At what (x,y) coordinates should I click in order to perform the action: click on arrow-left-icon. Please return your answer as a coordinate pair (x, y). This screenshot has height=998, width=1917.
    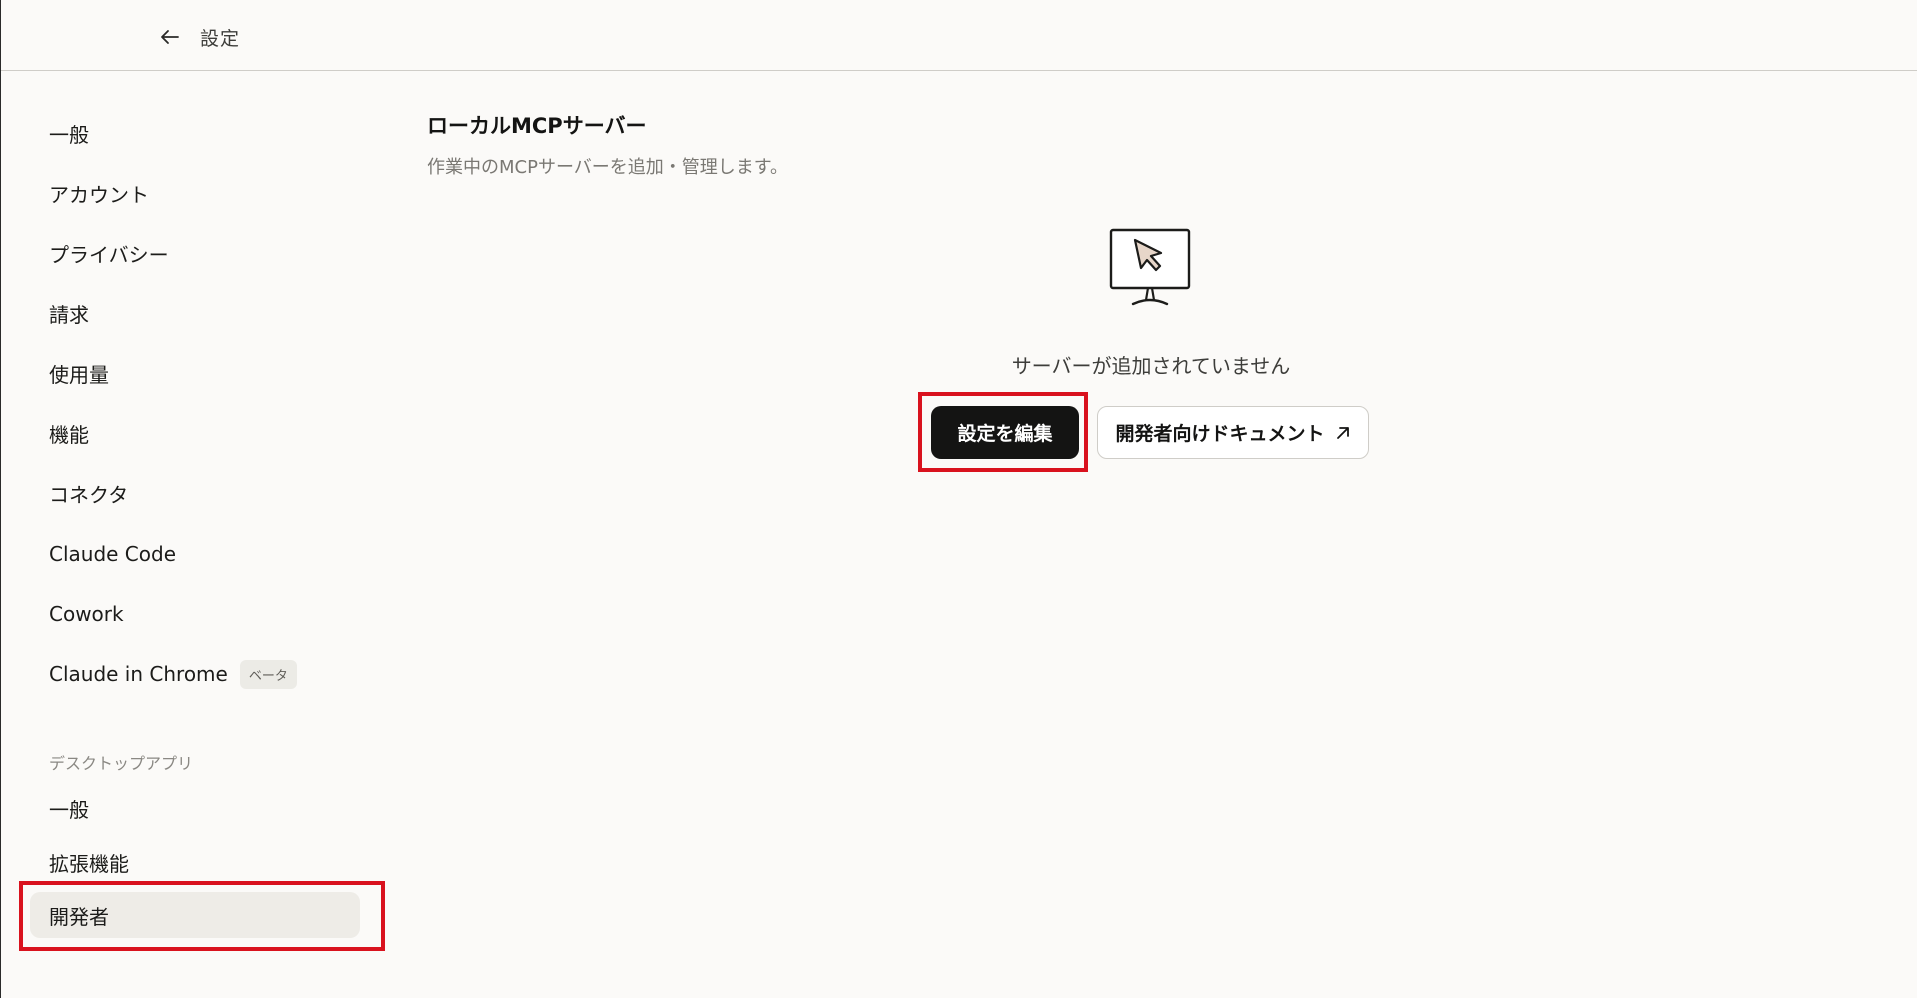
    Looking at the image, I should click on (170, 37).